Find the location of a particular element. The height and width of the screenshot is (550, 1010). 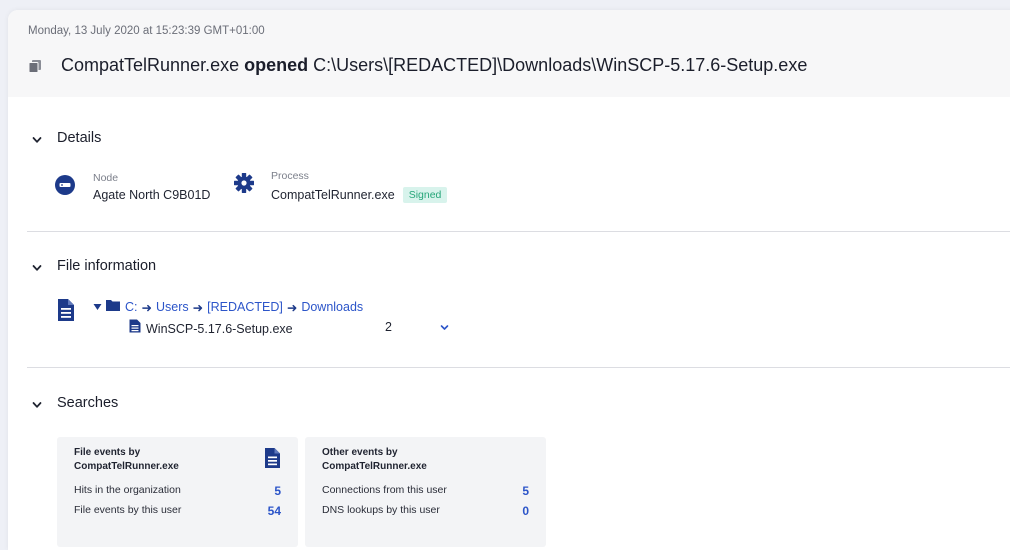

search-row: Connections from this user 5 is located at coordinates (425, 491).